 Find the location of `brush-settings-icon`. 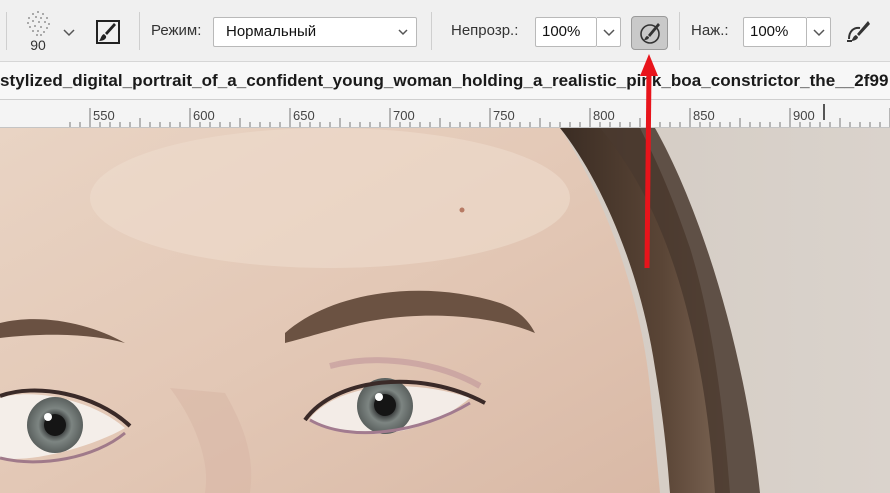

brush-settings-icon is located at coordinates (108, 32).